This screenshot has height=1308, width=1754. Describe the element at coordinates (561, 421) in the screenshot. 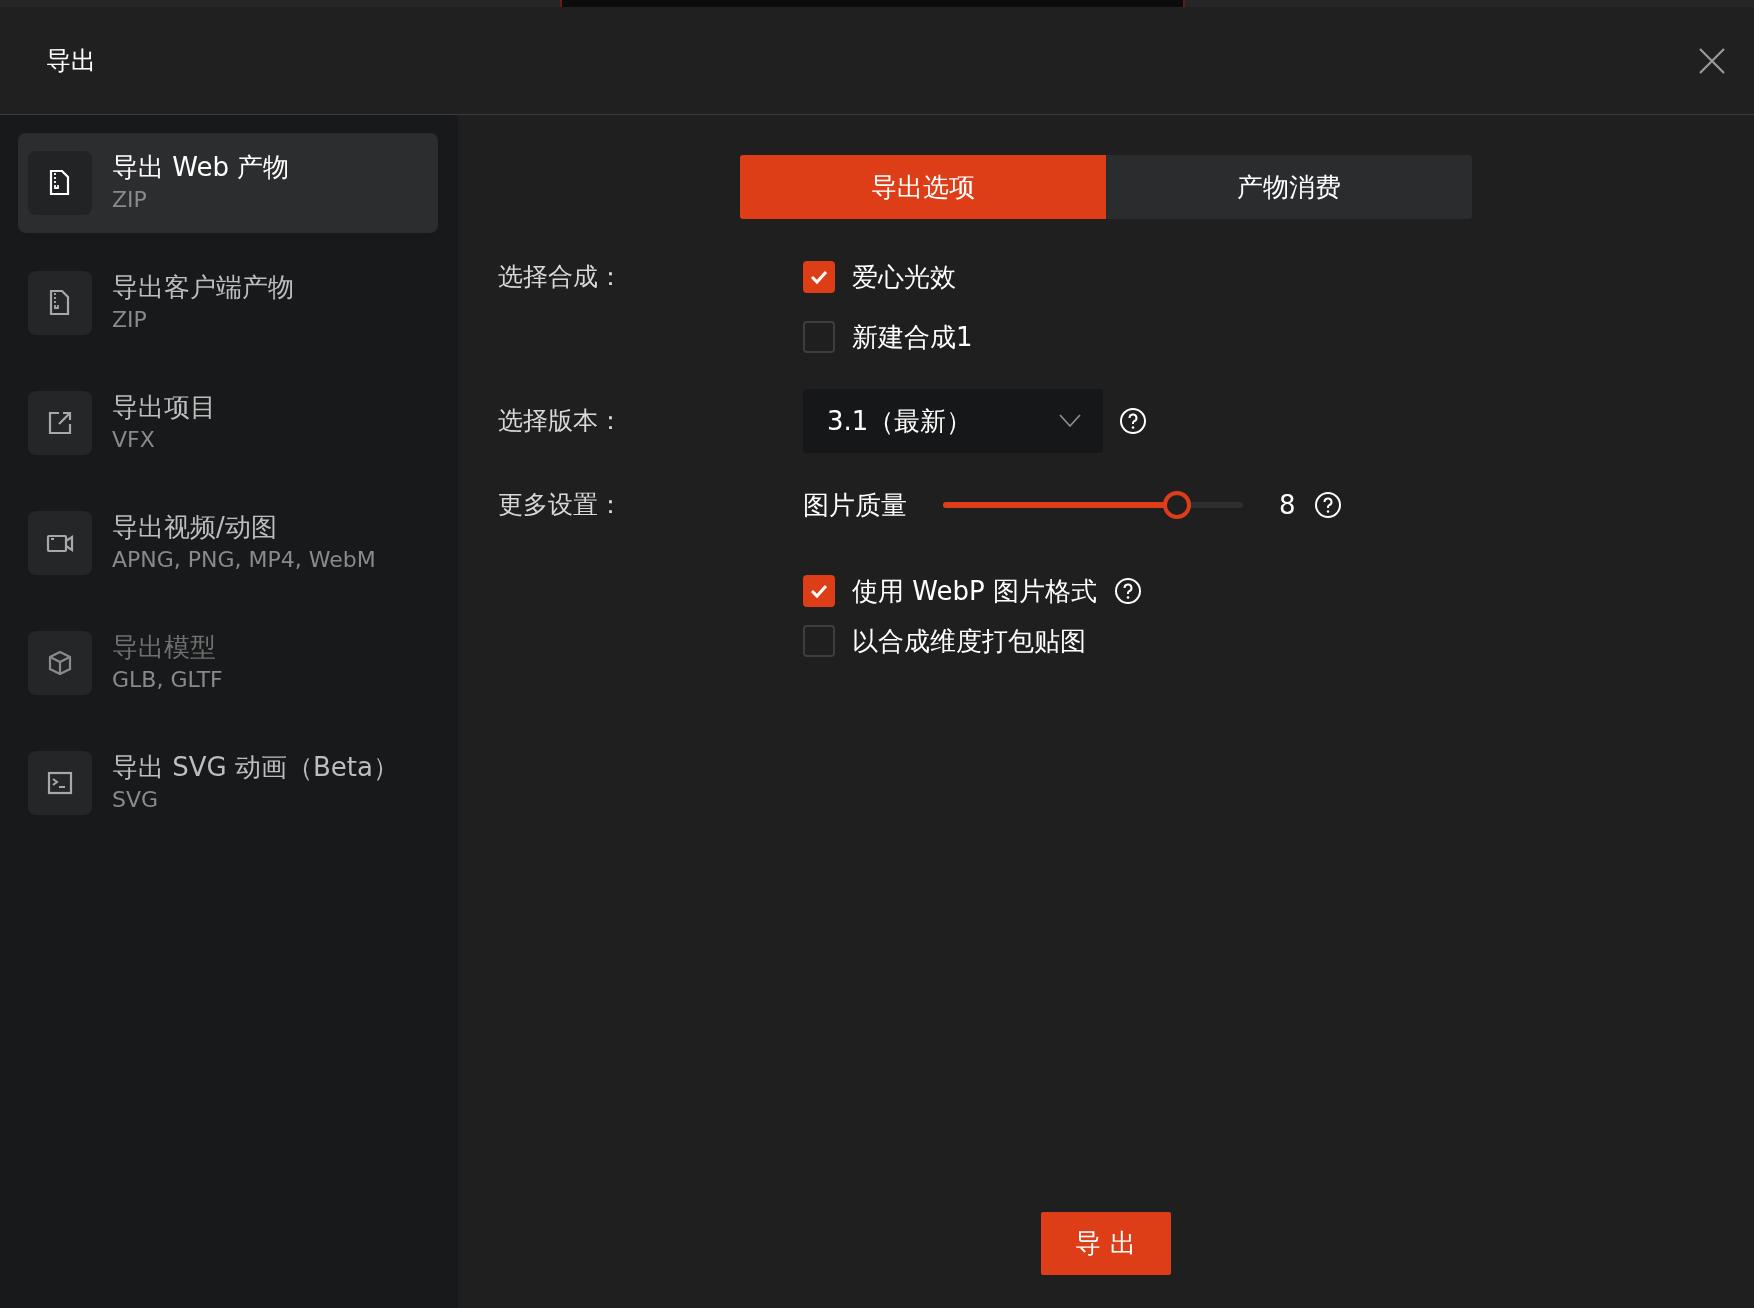

I see `field-label: 选择版本：` at that location.